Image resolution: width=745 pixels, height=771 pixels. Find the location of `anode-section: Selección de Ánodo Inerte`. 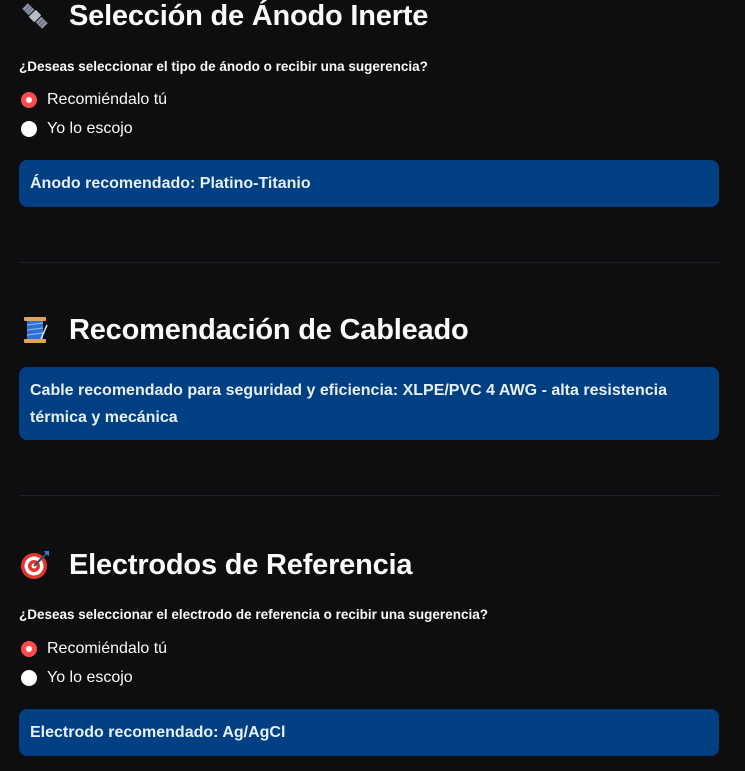

anode-section: Selección de Ánodo Inerte is located at coordinates (369, 17).